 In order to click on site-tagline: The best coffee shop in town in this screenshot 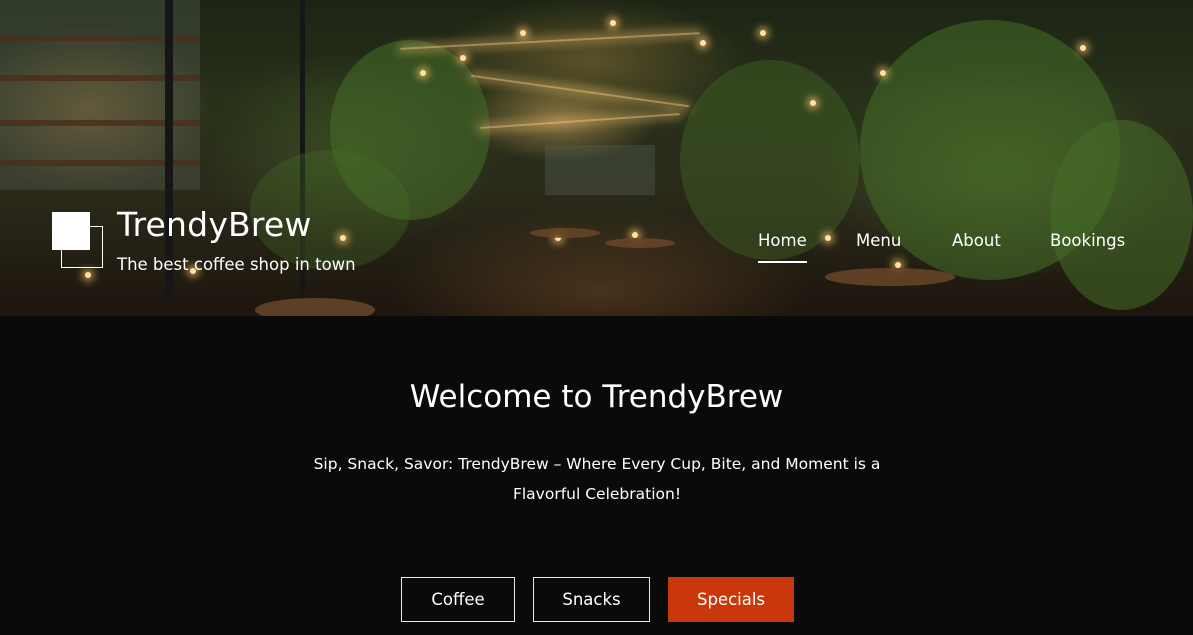, I will do `click(236, 264)`.